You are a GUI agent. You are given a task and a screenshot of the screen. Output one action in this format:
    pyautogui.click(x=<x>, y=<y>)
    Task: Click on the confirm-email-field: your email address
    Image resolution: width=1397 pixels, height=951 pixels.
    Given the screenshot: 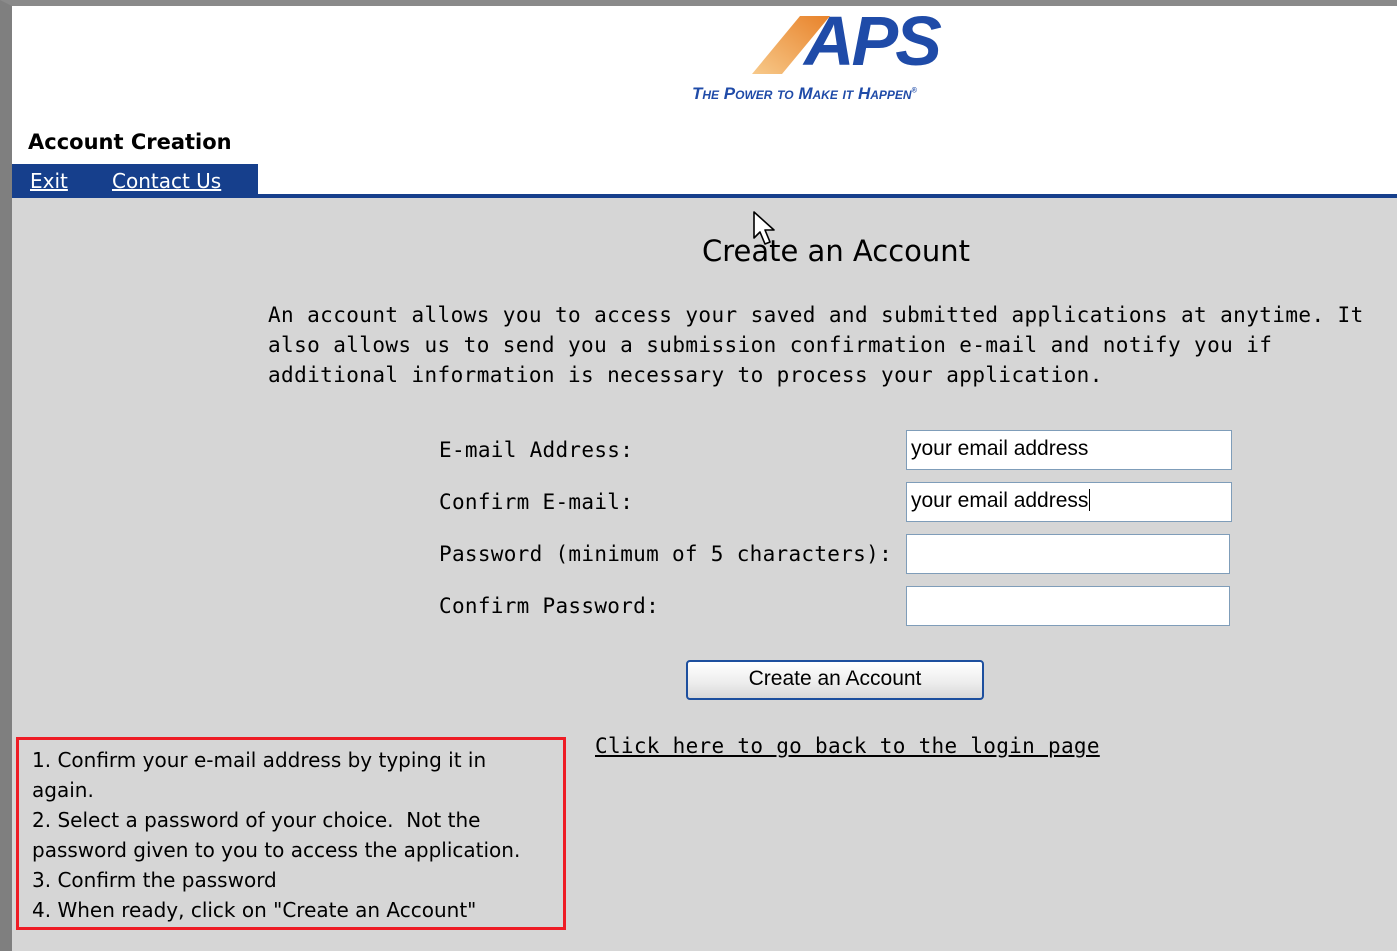 What is the action you would take?
    pyautogui.click(x=1069, y=502)
    